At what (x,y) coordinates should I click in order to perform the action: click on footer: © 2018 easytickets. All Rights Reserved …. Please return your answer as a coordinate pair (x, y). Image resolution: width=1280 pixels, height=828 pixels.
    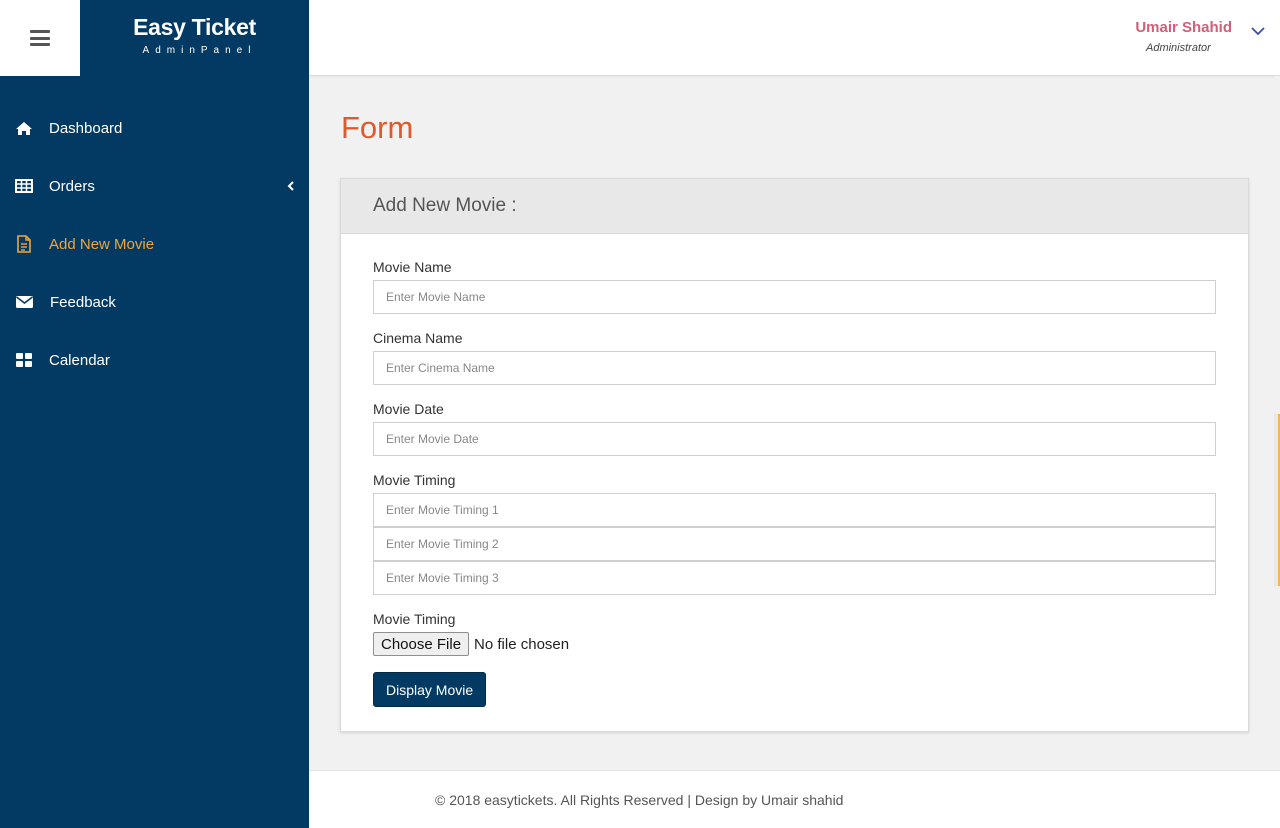
    Looking at the image, I should click on (794, 799).